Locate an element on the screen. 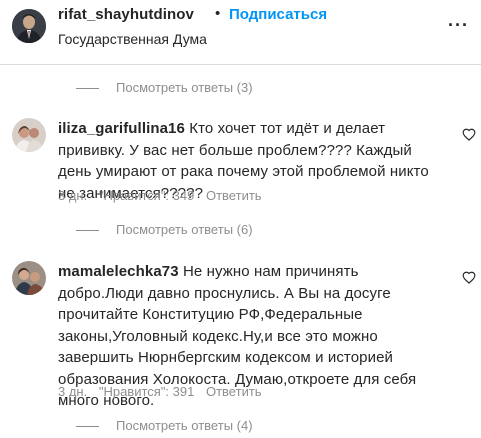 The height and width of the screenshot is (438, 481). view-replies-button: Посмотреть ответы (6) is located at coordinates (164, 229).